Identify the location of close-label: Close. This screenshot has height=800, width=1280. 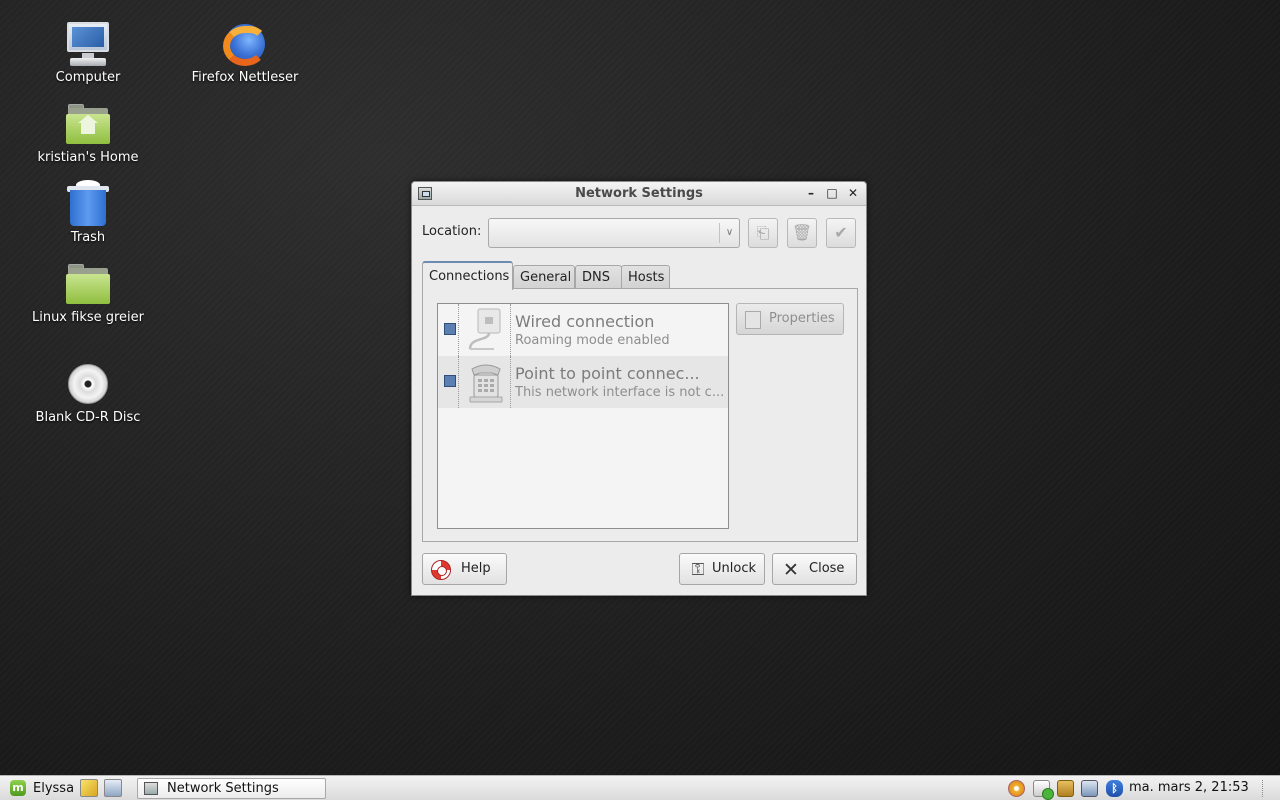
(827, 568).